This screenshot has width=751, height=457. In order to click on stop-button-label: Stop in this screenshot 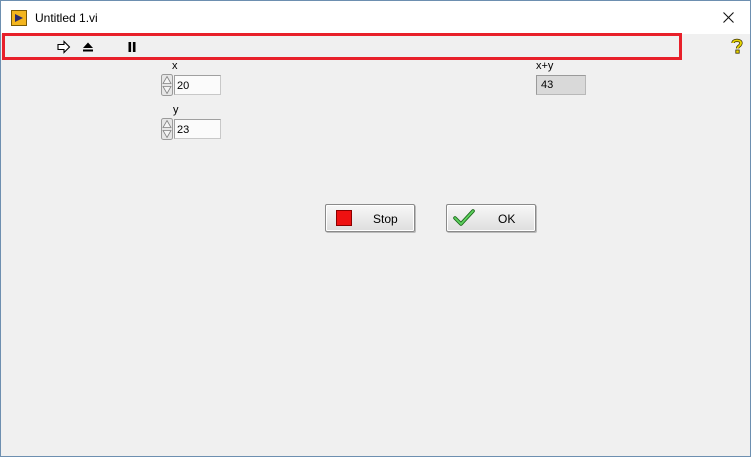, I will do `click(385, 219)`.